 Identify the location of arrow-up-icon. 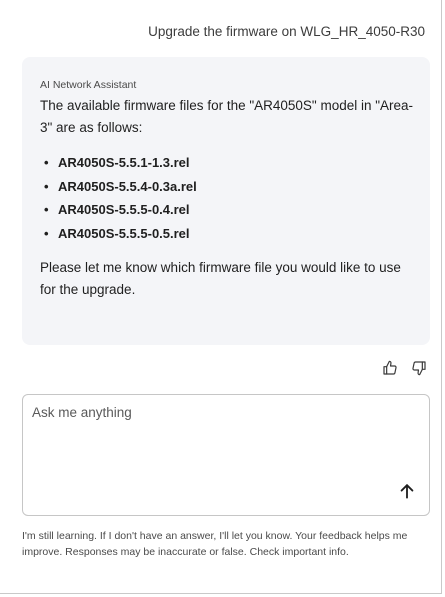
(407, 491).